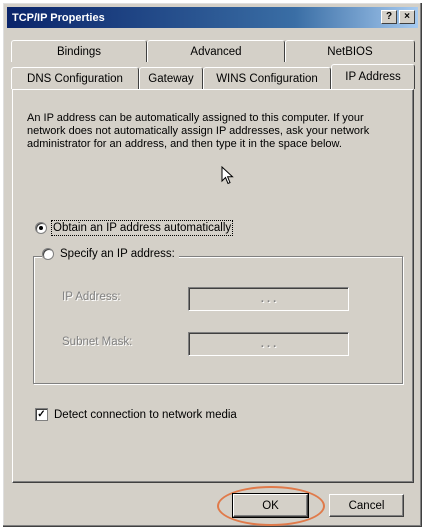 The image size is (426, 531). Describe the element at coordinates (366, 505) in the screenshot. I see `cancel-button: Cancel` at that location.